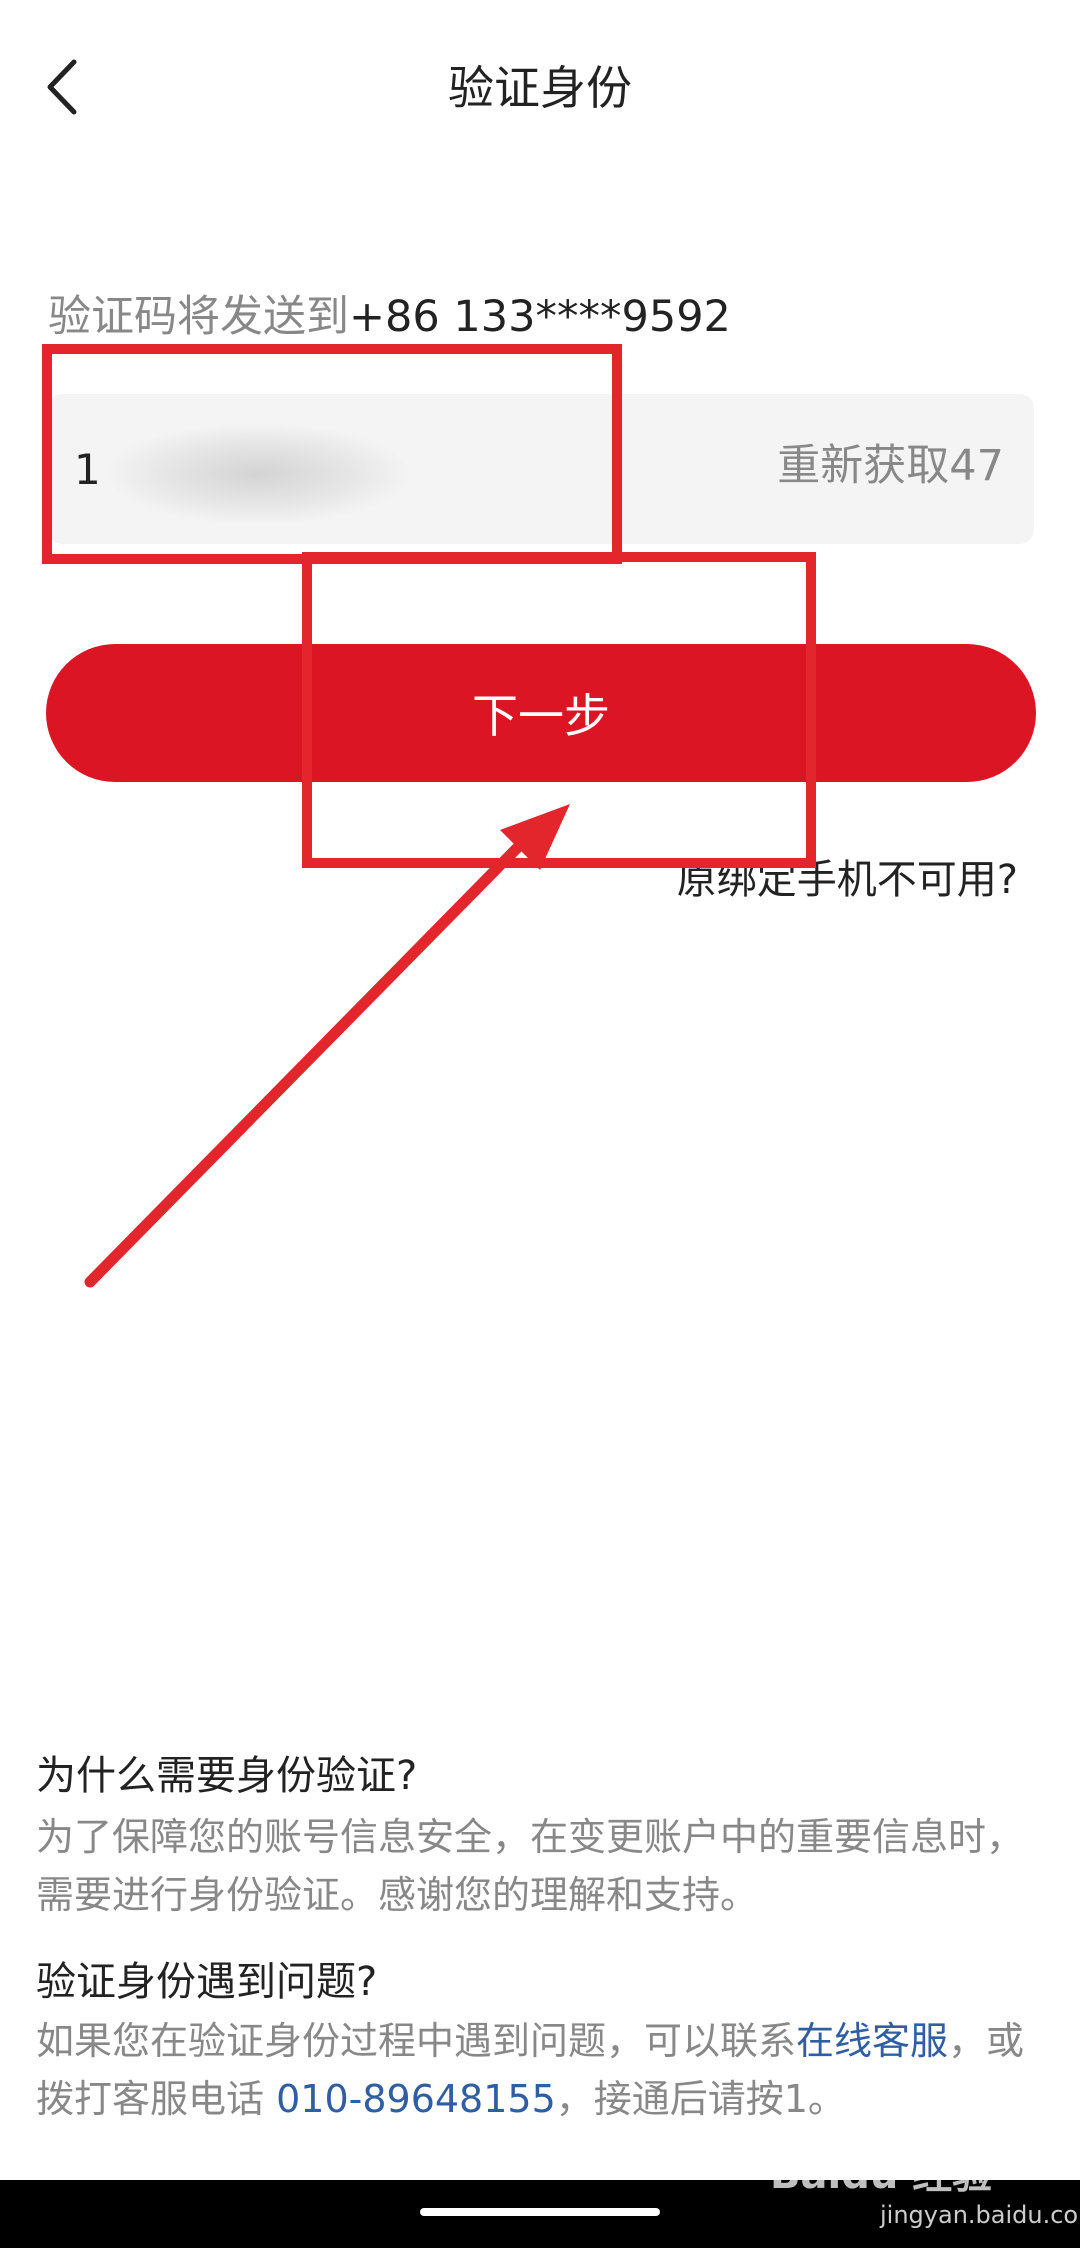  What do you see at coordinates (207, 1982) in the screenshot?
I see `verify-problem-title: 验证身份遇到问题?` at bounding box center [207, 1982].